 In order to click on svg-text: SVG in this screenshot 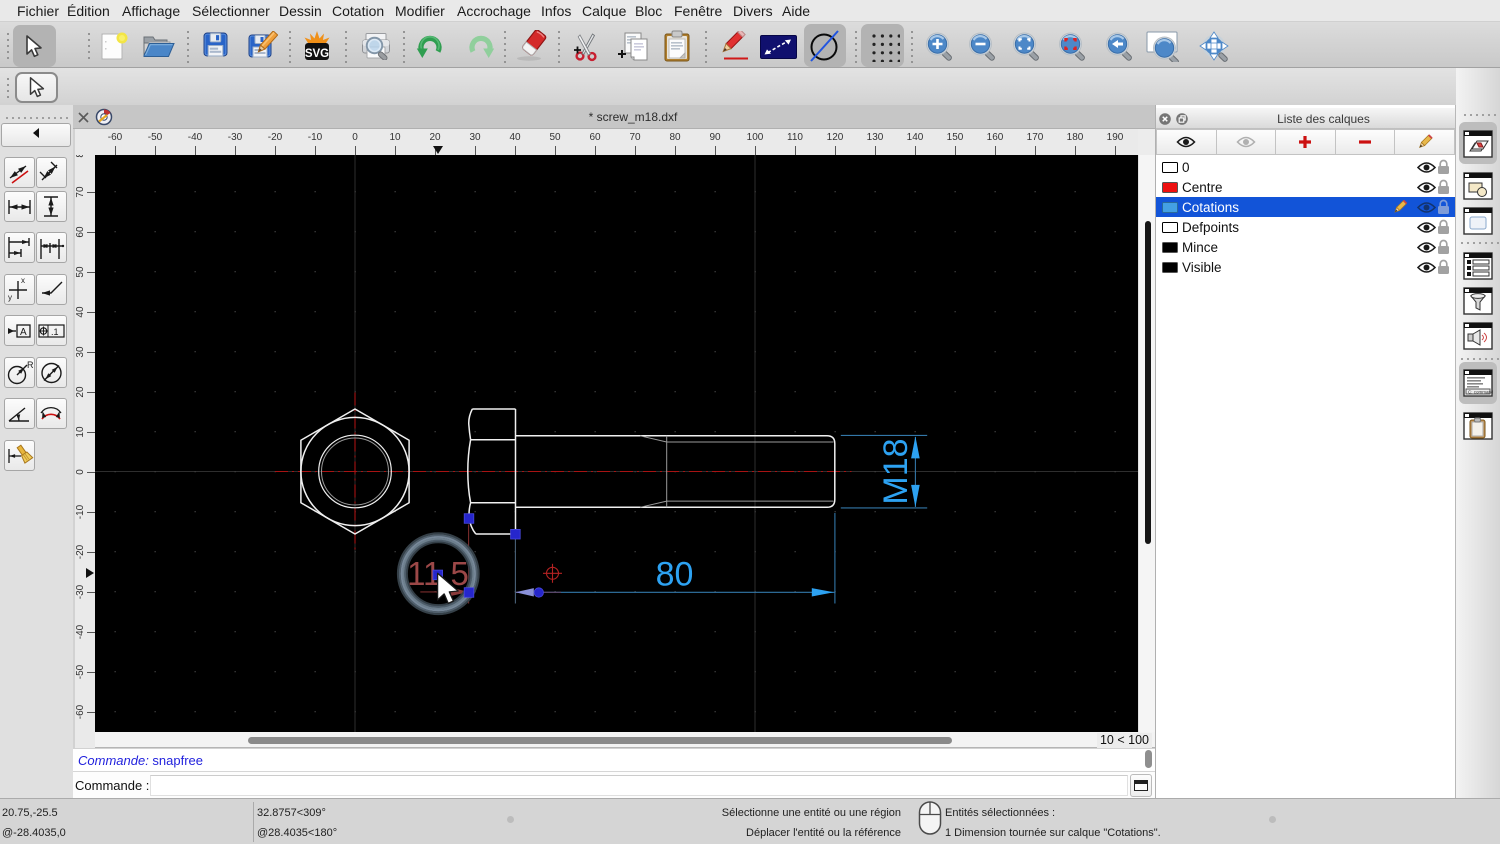, I will do `click(317, 54)`.